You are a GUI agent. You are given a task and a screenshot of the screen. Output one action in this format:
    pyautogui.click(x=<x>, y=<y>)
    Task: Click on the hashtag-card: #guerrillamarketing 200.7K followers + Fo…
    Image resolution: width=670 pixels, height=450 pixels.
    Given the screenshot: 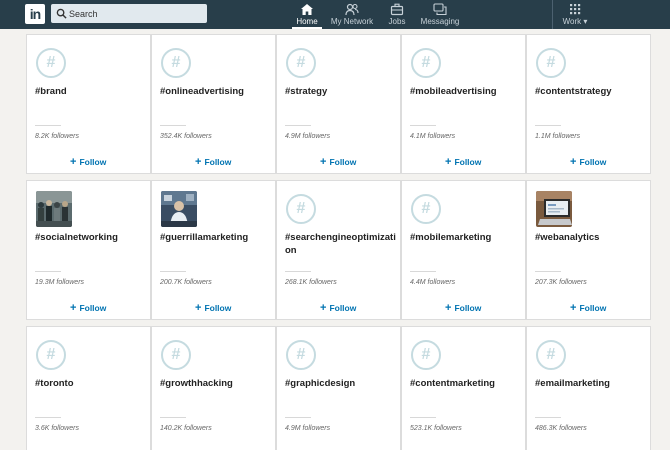 What is the action you would take?
    pyautogui.click(x=213, y=250)
    